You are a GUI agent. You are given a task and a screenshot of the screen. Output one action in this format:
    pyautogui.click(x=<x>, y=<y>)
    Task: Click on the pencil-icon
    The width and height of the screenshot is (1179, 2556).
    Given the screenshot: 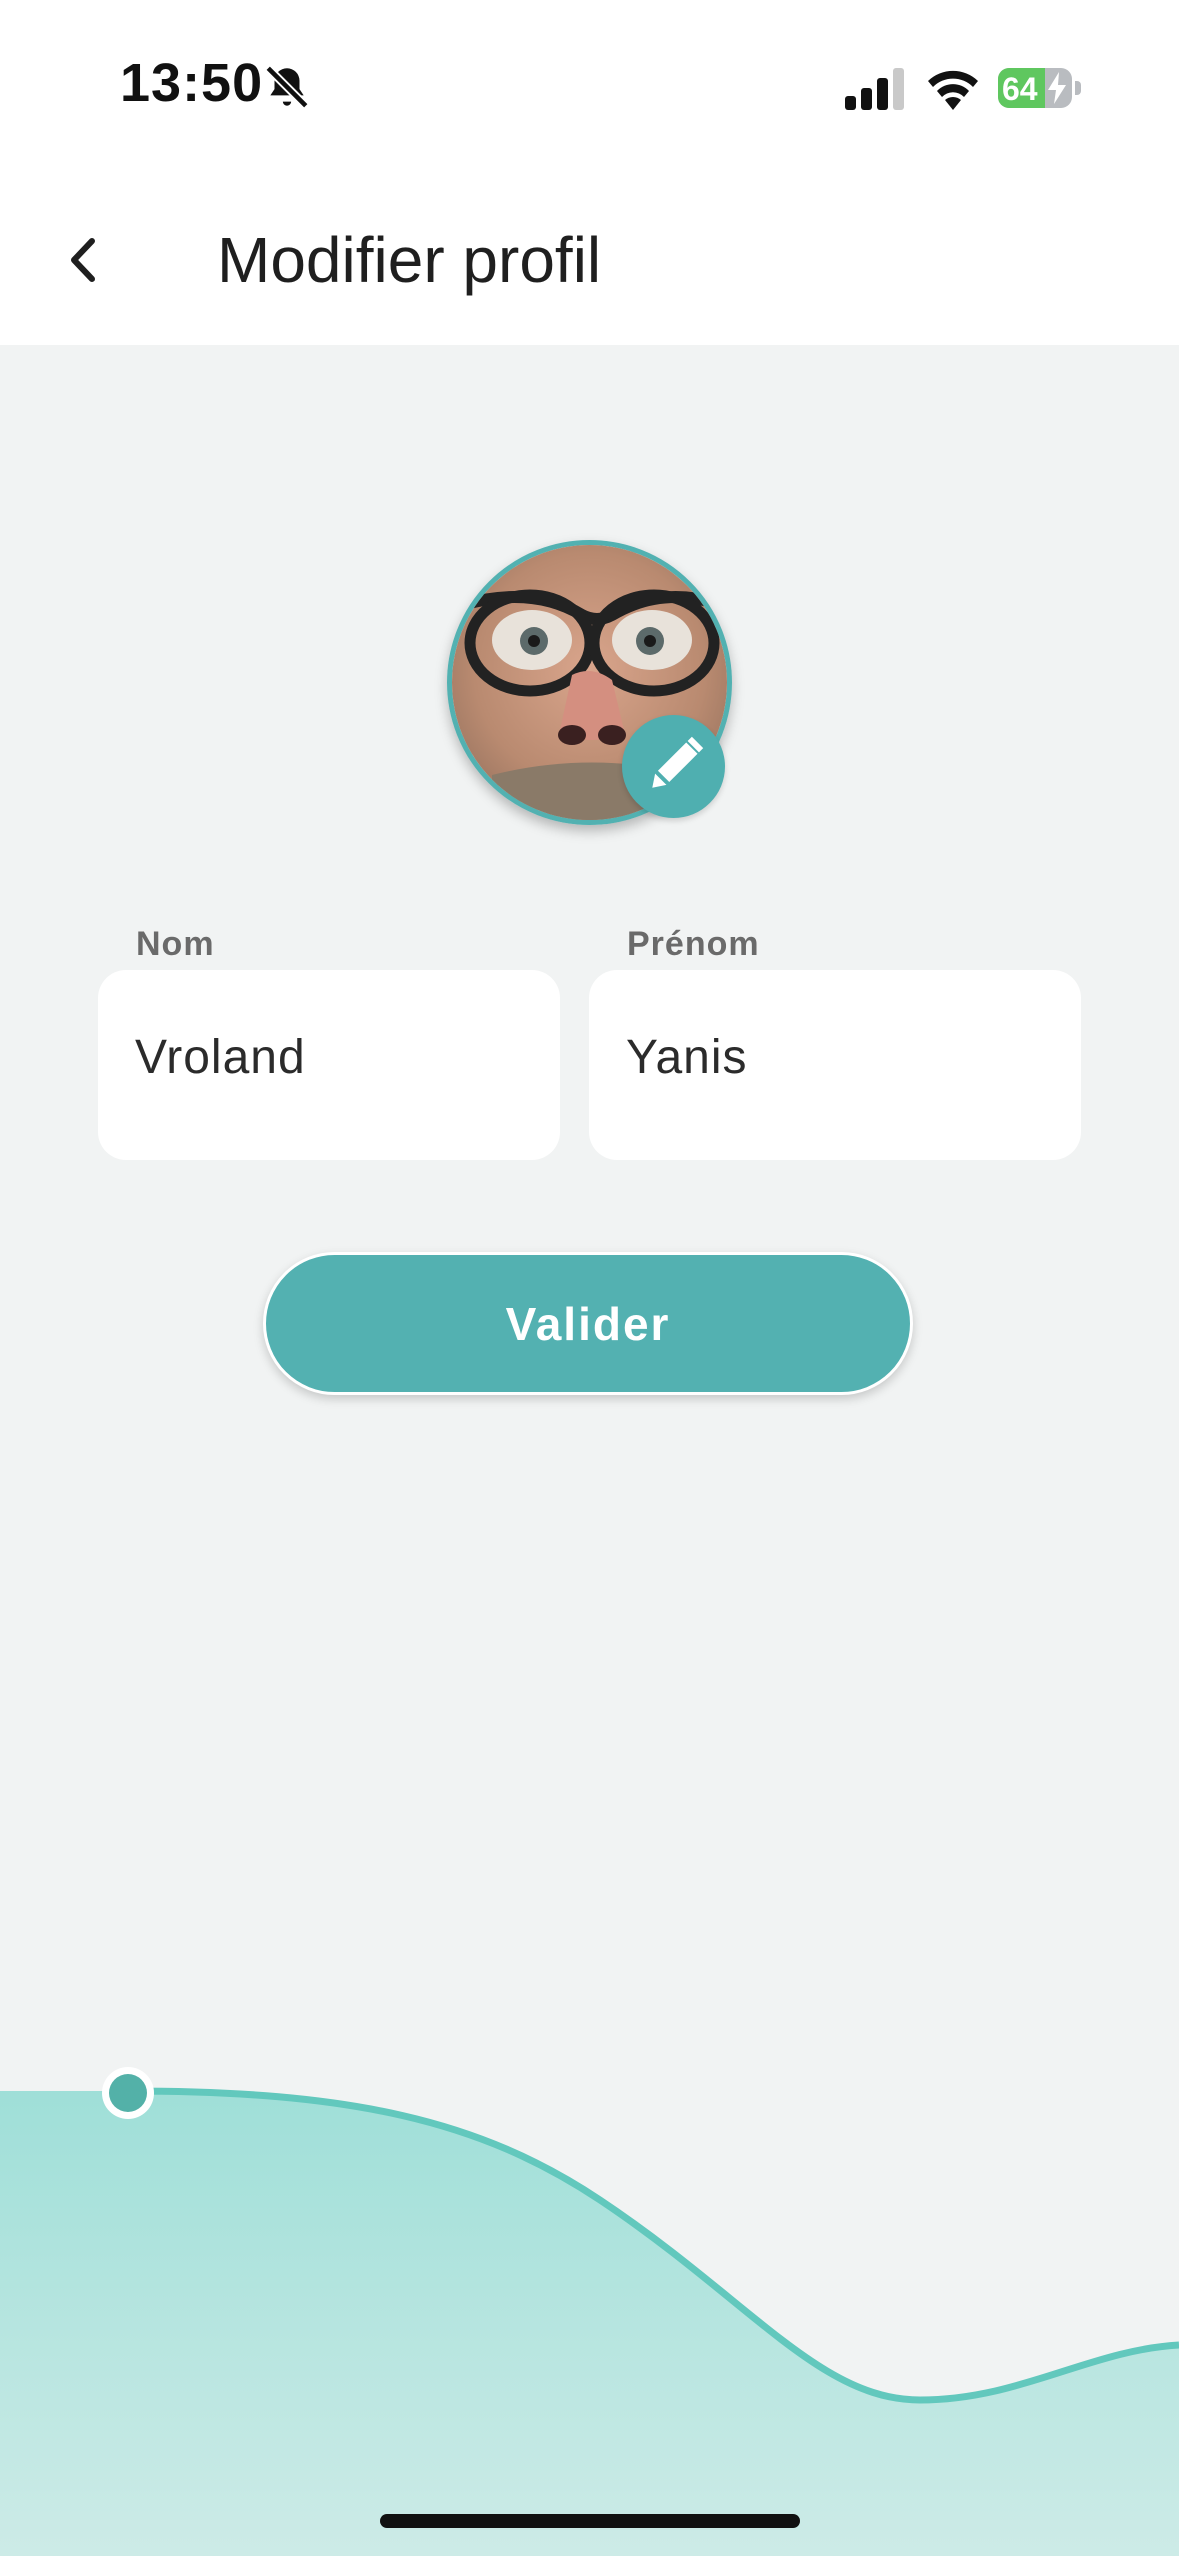 What is the action you would take?
    pyautogui.click(x=678, y=762)
    